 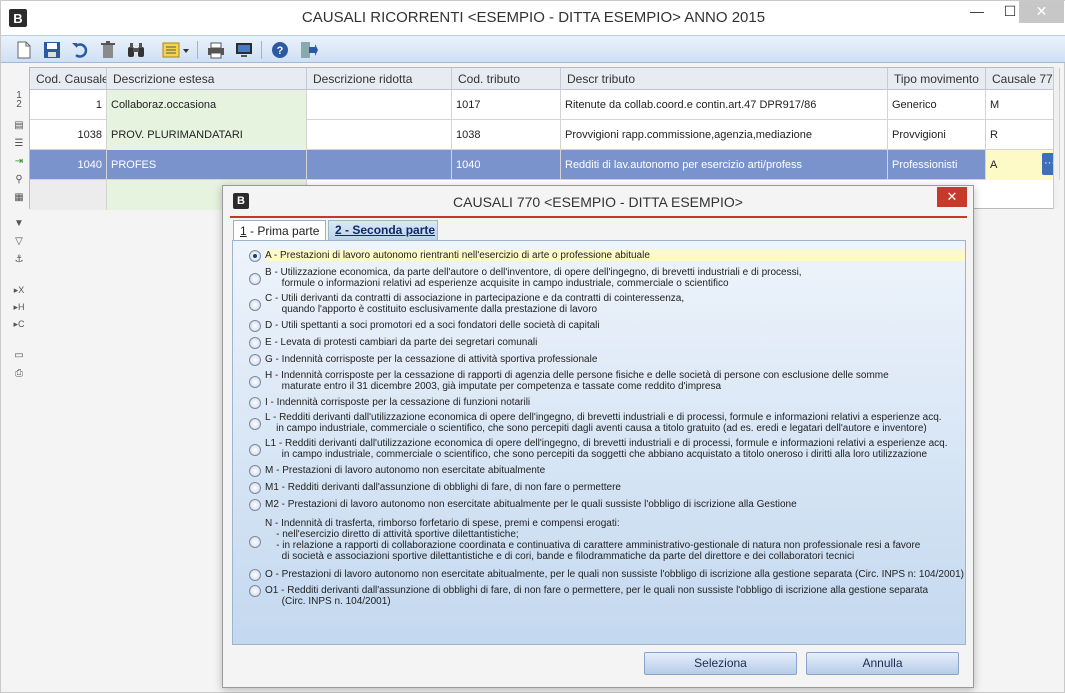 I want to click on col-descrizione-ridotta: Descrizione ridotta, so click(x=379, y=79).